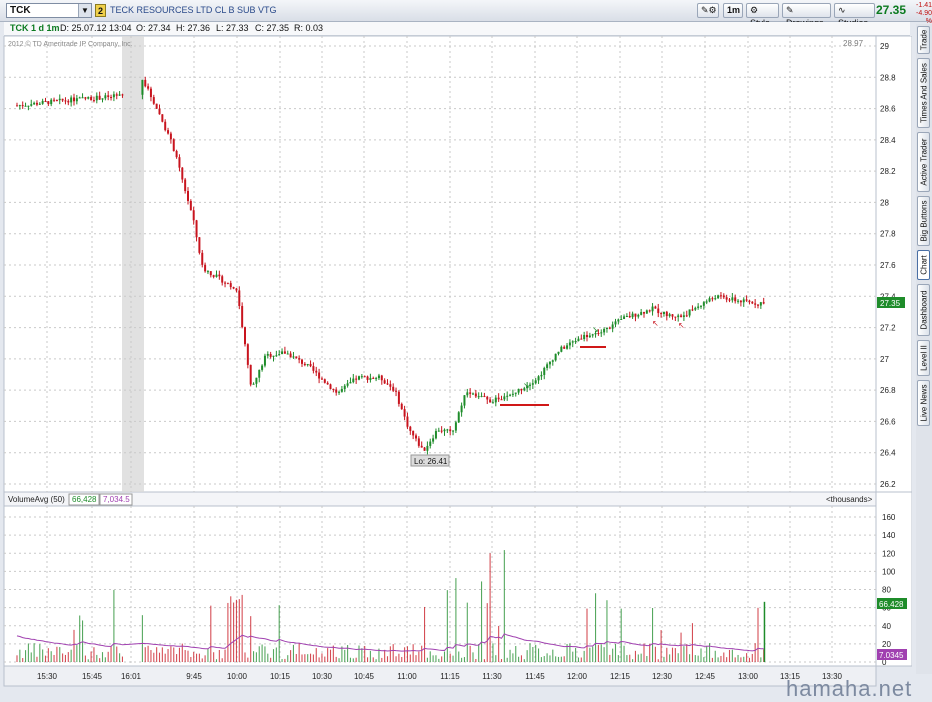  What do you see at coordinates (535, 676) in the screenshot?
I see `time-tick-label: 11:45` at bounding box center [535, 676].